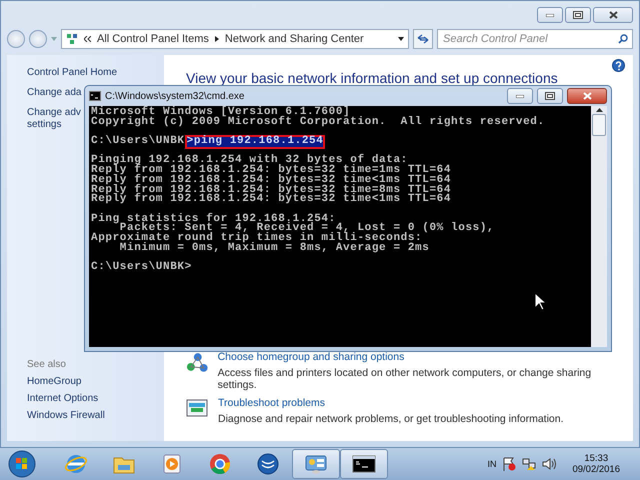 The height and width of the screenshot is (480, 640). Describe the element at coordinates (62, 398) in the screenshot. I see `sidebar-link: Internet Options` at that location.